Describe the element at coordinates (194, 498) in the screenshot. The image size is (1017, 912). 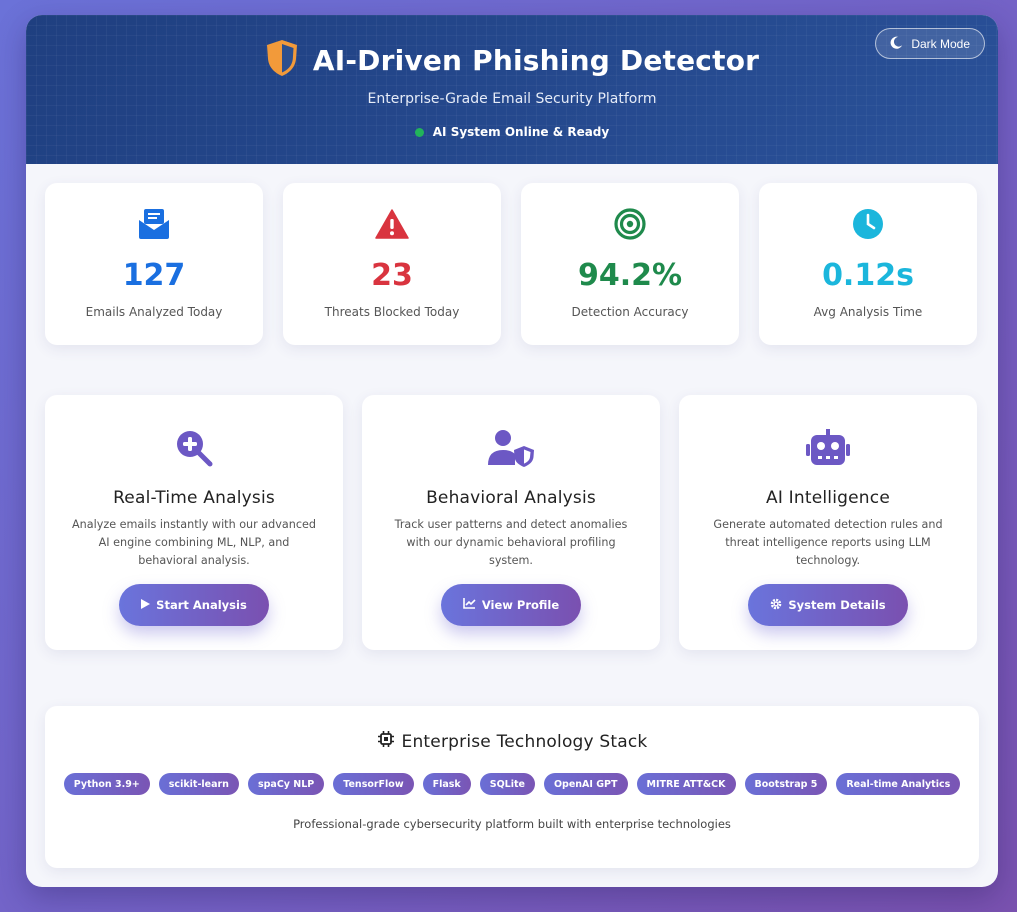
I see `feature-title: Real-Time Analysis` at that location.